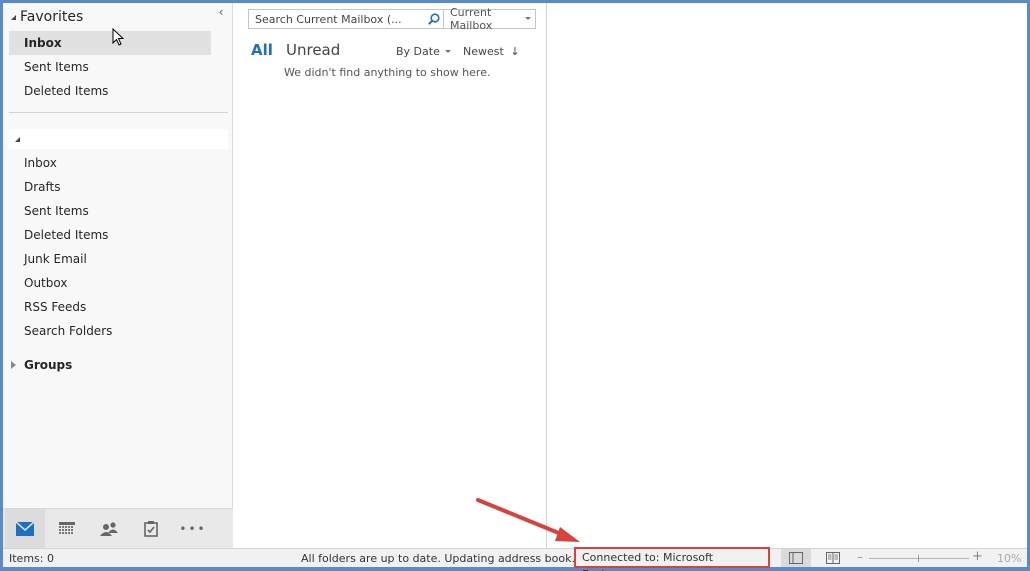  I want to click on normal-view-icon, so click(796, 558).